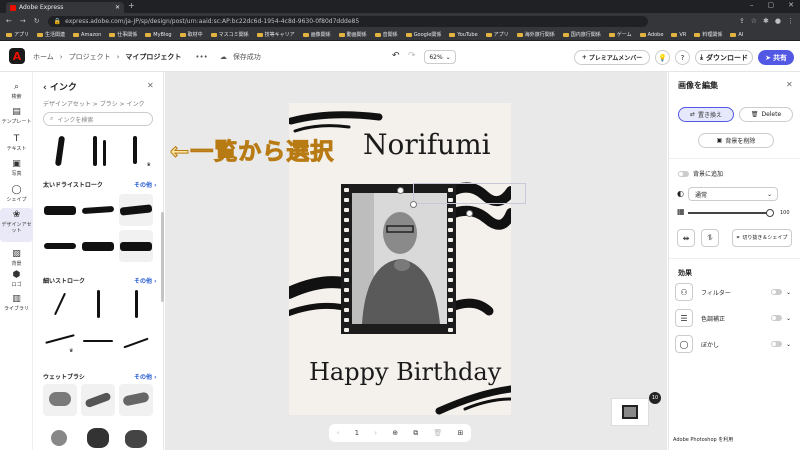 The height and width of the screenshot is (454, 800). Describe the element at coordinates (754, 21) in the screenshot. I see `bookmark-star-icon: ☆` at that location.